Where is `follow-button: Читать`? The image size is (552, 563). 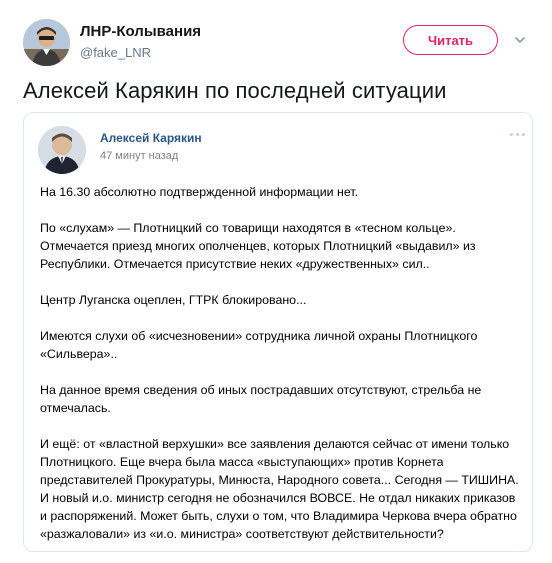
follow-button: Читать is located at coordinates (450, 40).